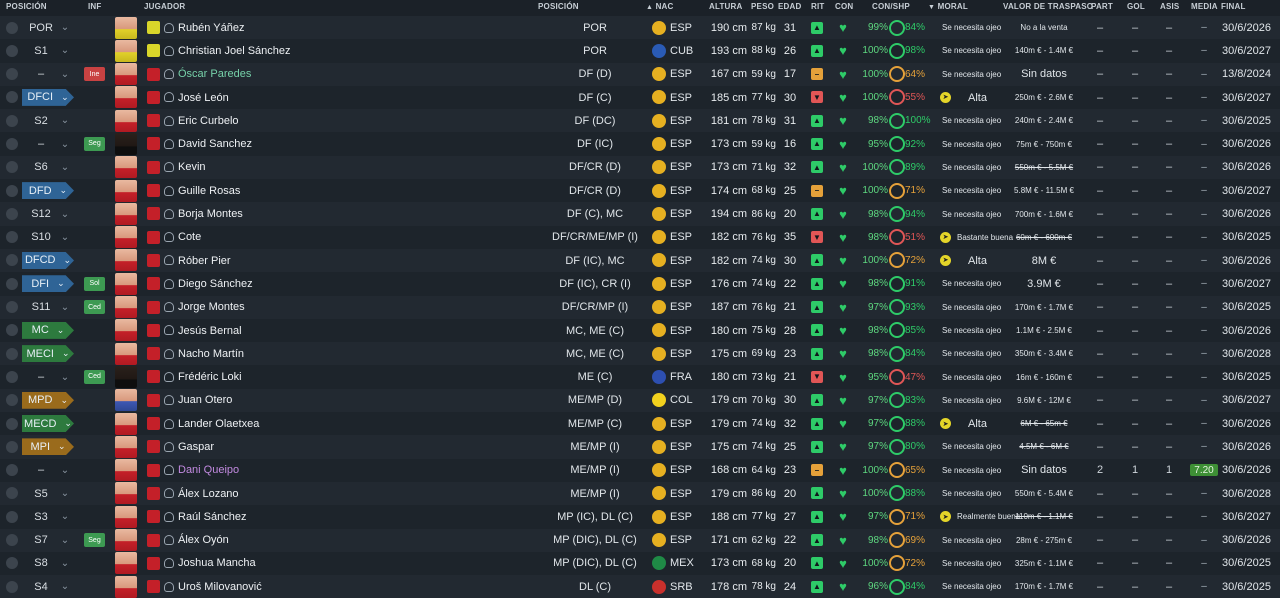 The height and width of the screenshot is (598, 1280). I want to click on player-name: Guille Rosas, so click(328, 190).